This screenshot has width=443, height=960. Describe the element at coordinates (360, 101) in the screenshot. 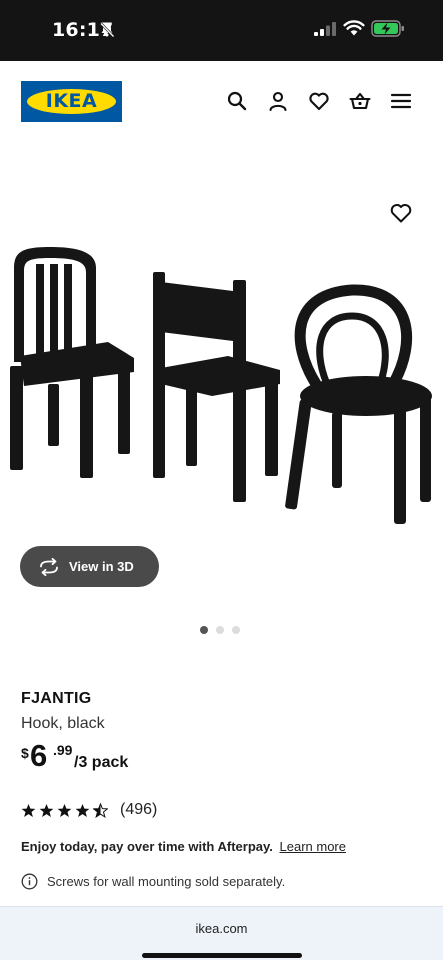

I see `basket-icon` at that location.